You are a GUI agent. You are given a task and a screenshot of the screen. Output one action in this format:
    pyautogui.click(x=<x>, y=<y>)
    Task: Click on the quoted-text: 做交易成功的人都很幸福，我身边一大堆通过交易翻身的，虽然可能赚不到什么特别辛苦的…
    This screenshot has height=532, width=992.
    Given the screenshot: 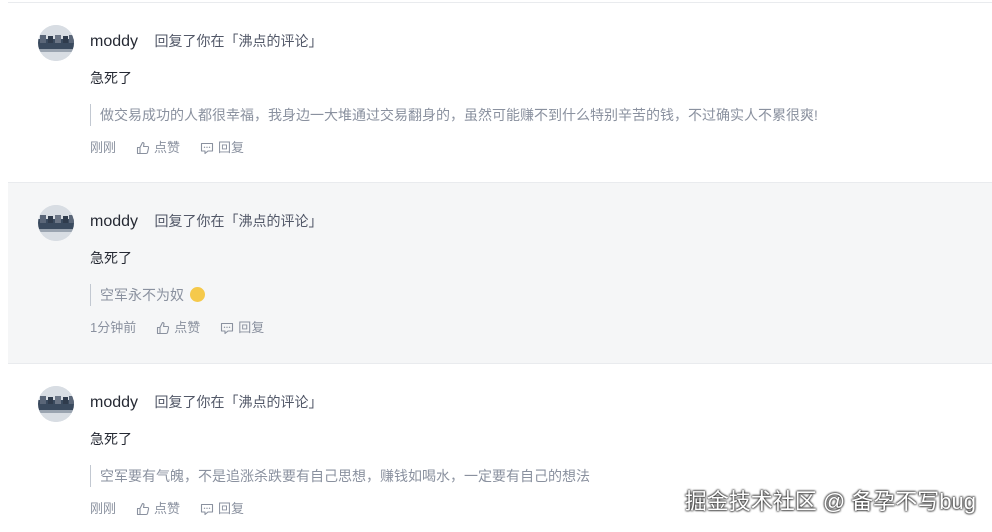 What is the action you would take?
    pyautogui.click(x=459, y=115)
    